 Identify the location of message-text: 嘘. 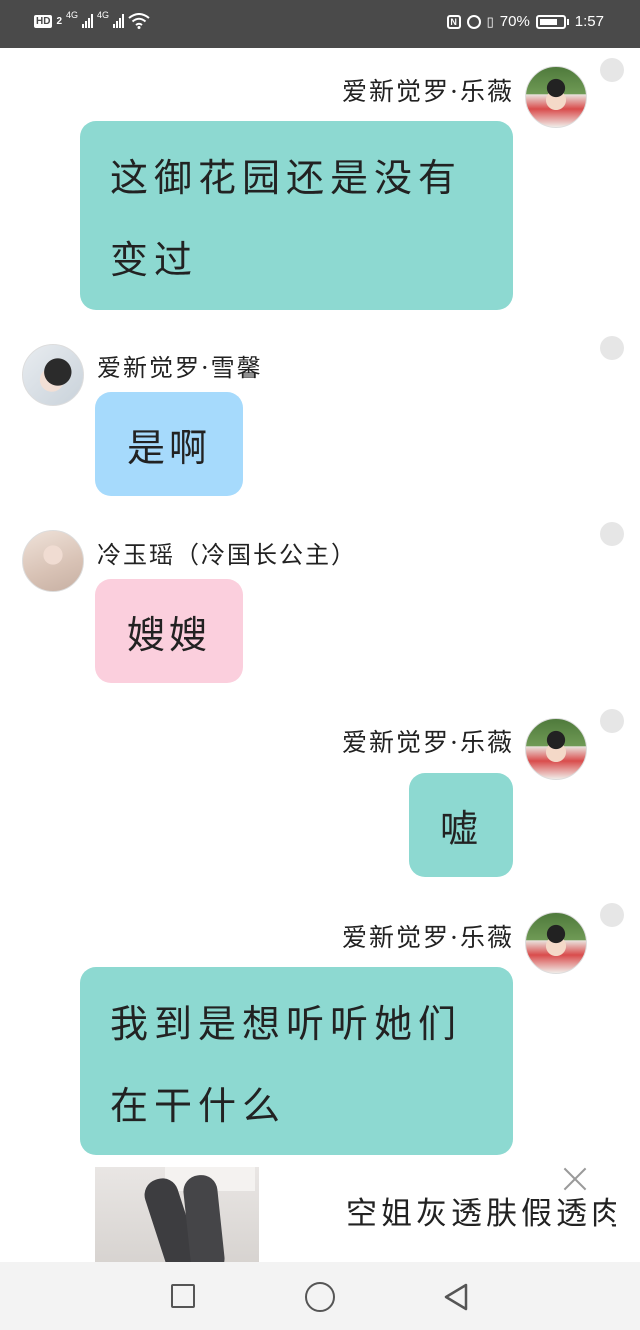
(460, 828).